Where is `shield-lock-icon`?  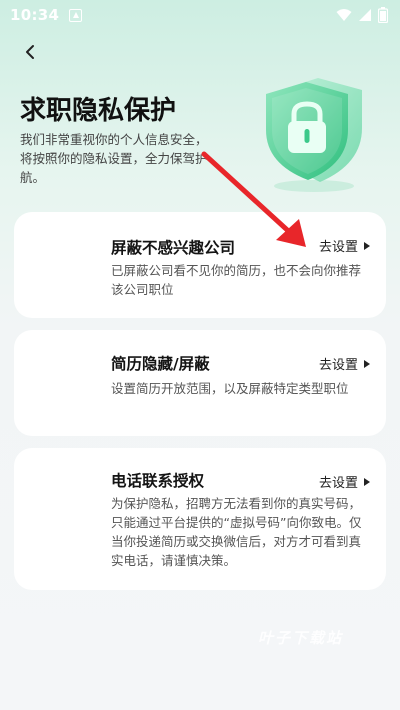
shield-lock-icon is located at coordinates (314, 135).